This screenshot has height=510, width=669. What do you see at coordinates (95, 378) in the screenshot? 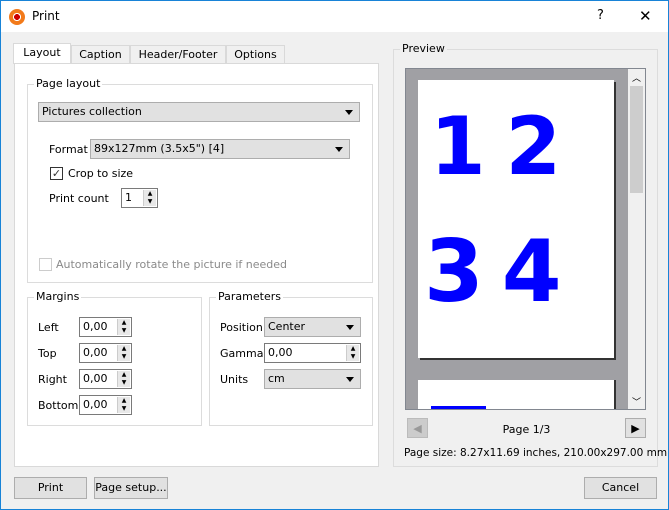
I see `right-margin-value: 0,00` at bounding box center [95, 378].